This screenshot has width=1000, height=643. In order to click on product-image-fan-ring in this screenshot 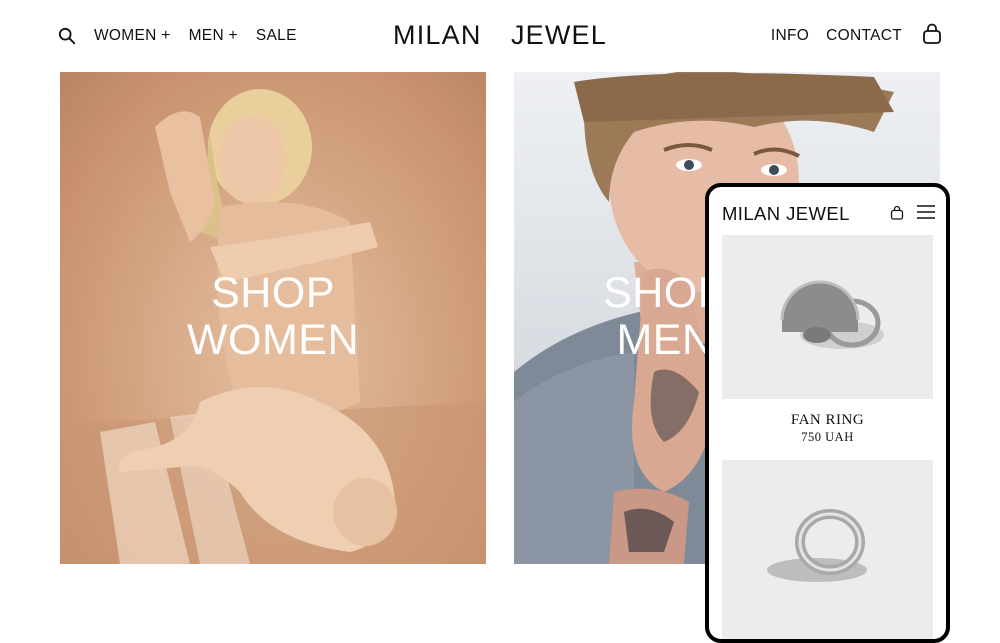, I will do `click(827, 317)`.